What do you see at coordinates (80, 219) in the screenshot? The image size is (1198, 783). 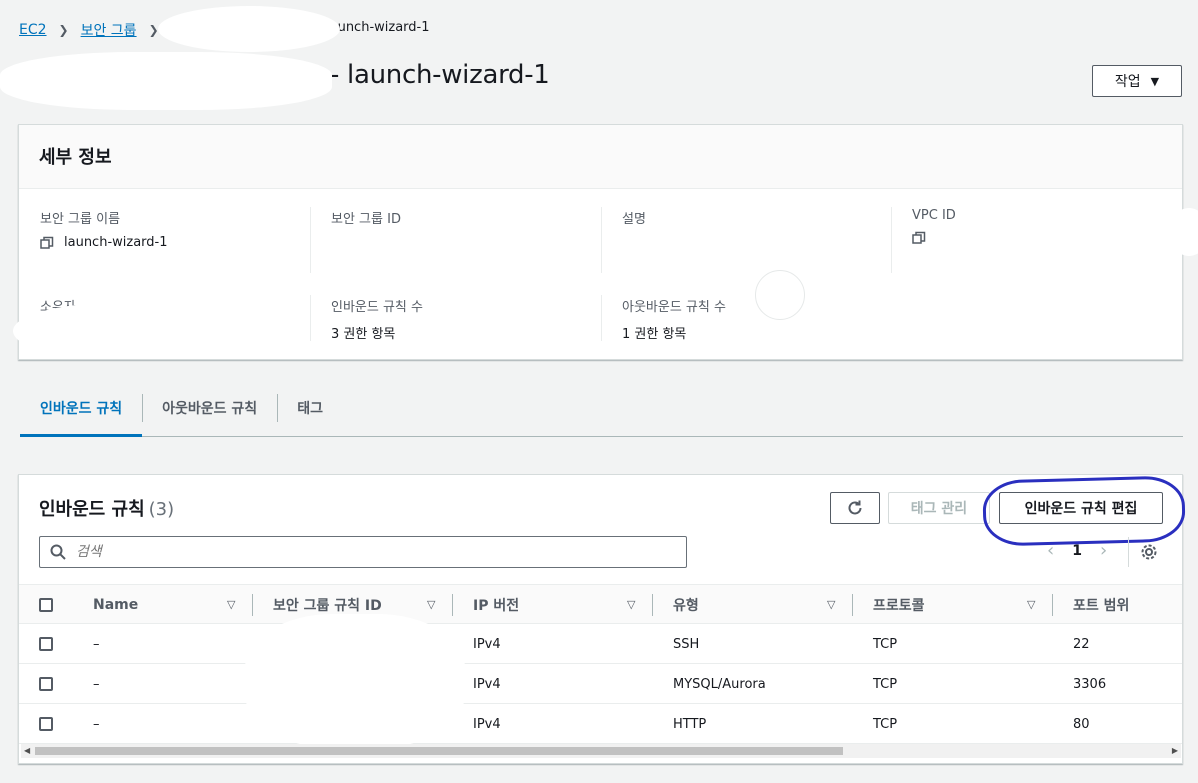 I see `sg-name-label: 보안 그룹 이름` at bounding box center [80, 219].